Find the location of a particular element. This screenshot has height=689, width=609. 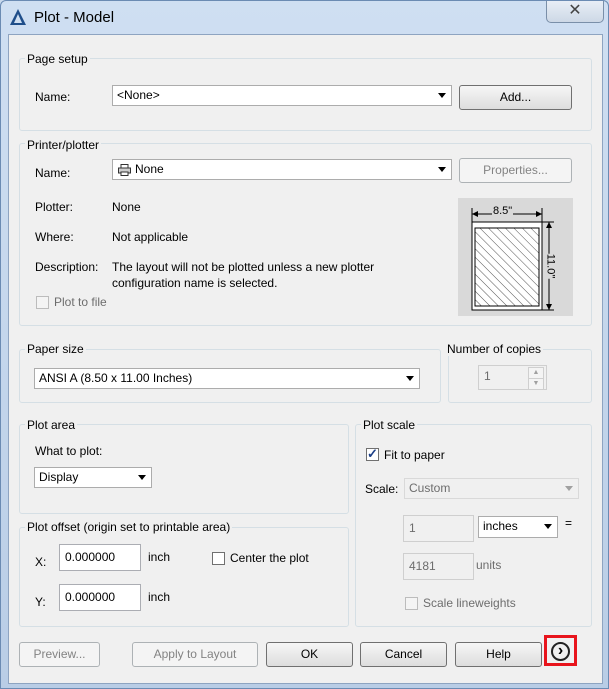

printer-name-label: Name: is located at coordinates (53, 173).